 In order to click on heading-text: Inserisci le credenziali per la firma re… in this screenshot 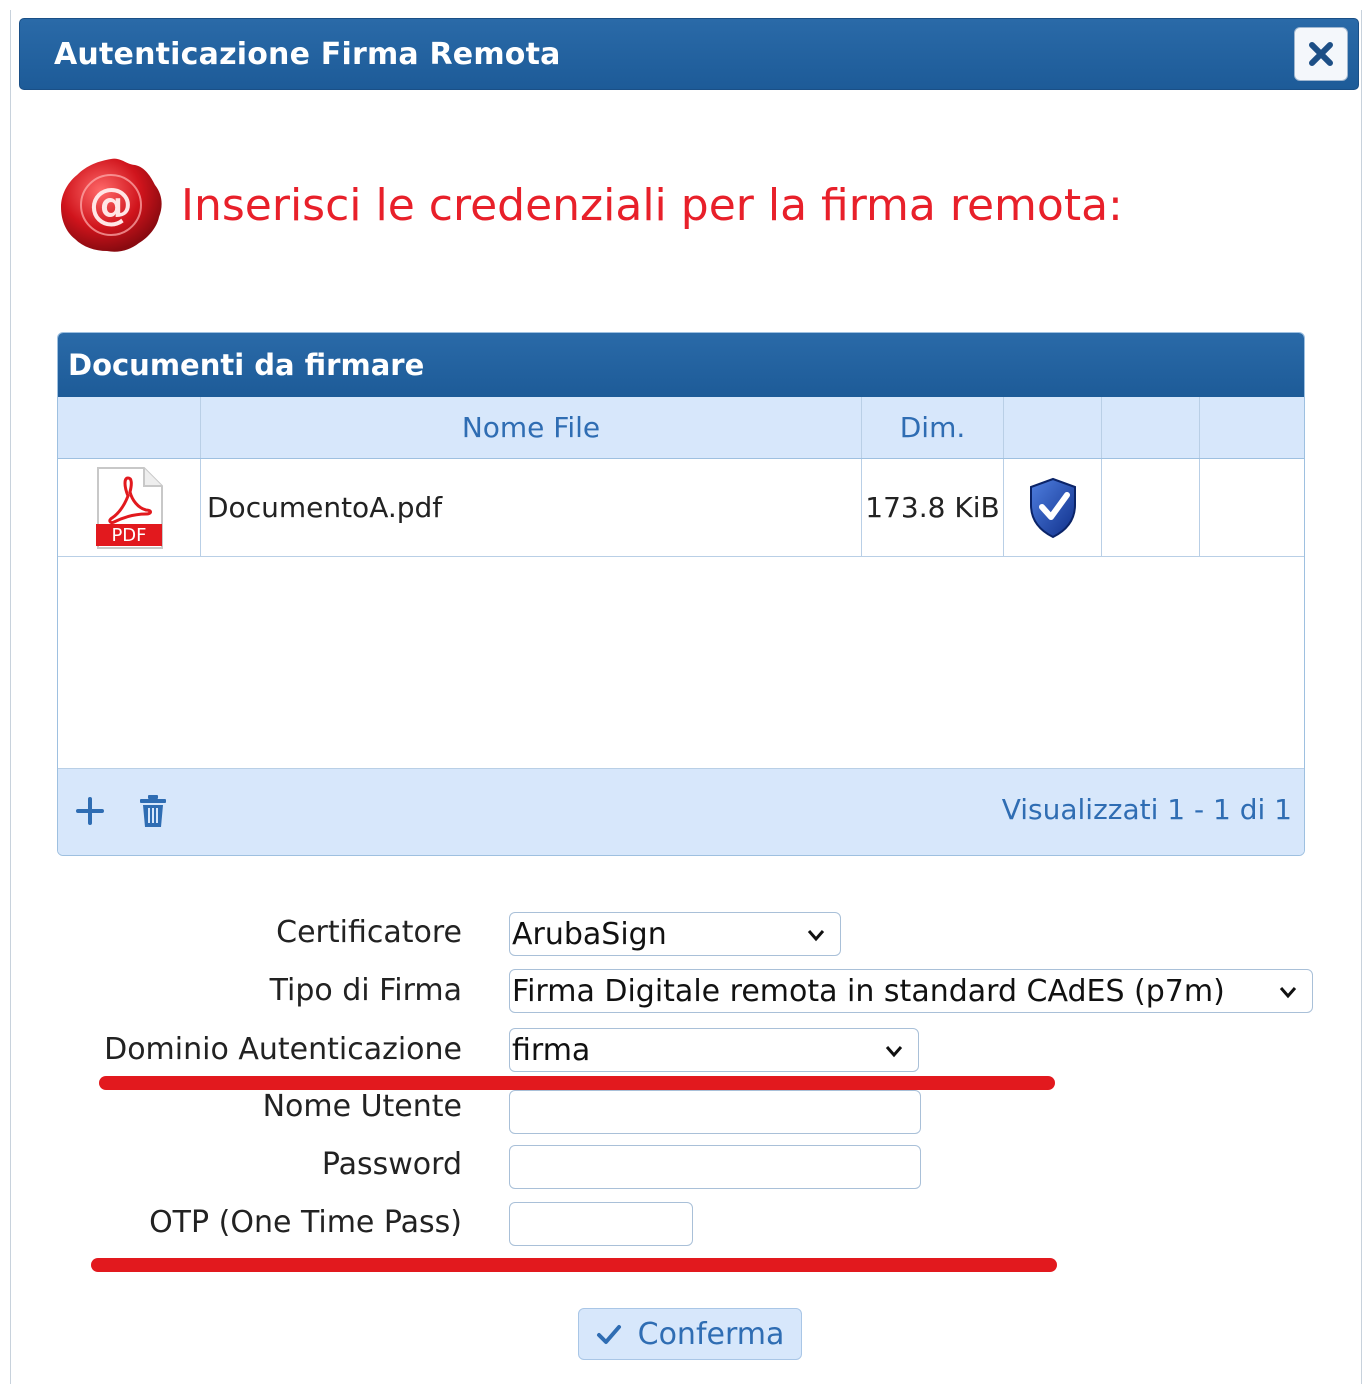, I will do `click(652, 205)`.